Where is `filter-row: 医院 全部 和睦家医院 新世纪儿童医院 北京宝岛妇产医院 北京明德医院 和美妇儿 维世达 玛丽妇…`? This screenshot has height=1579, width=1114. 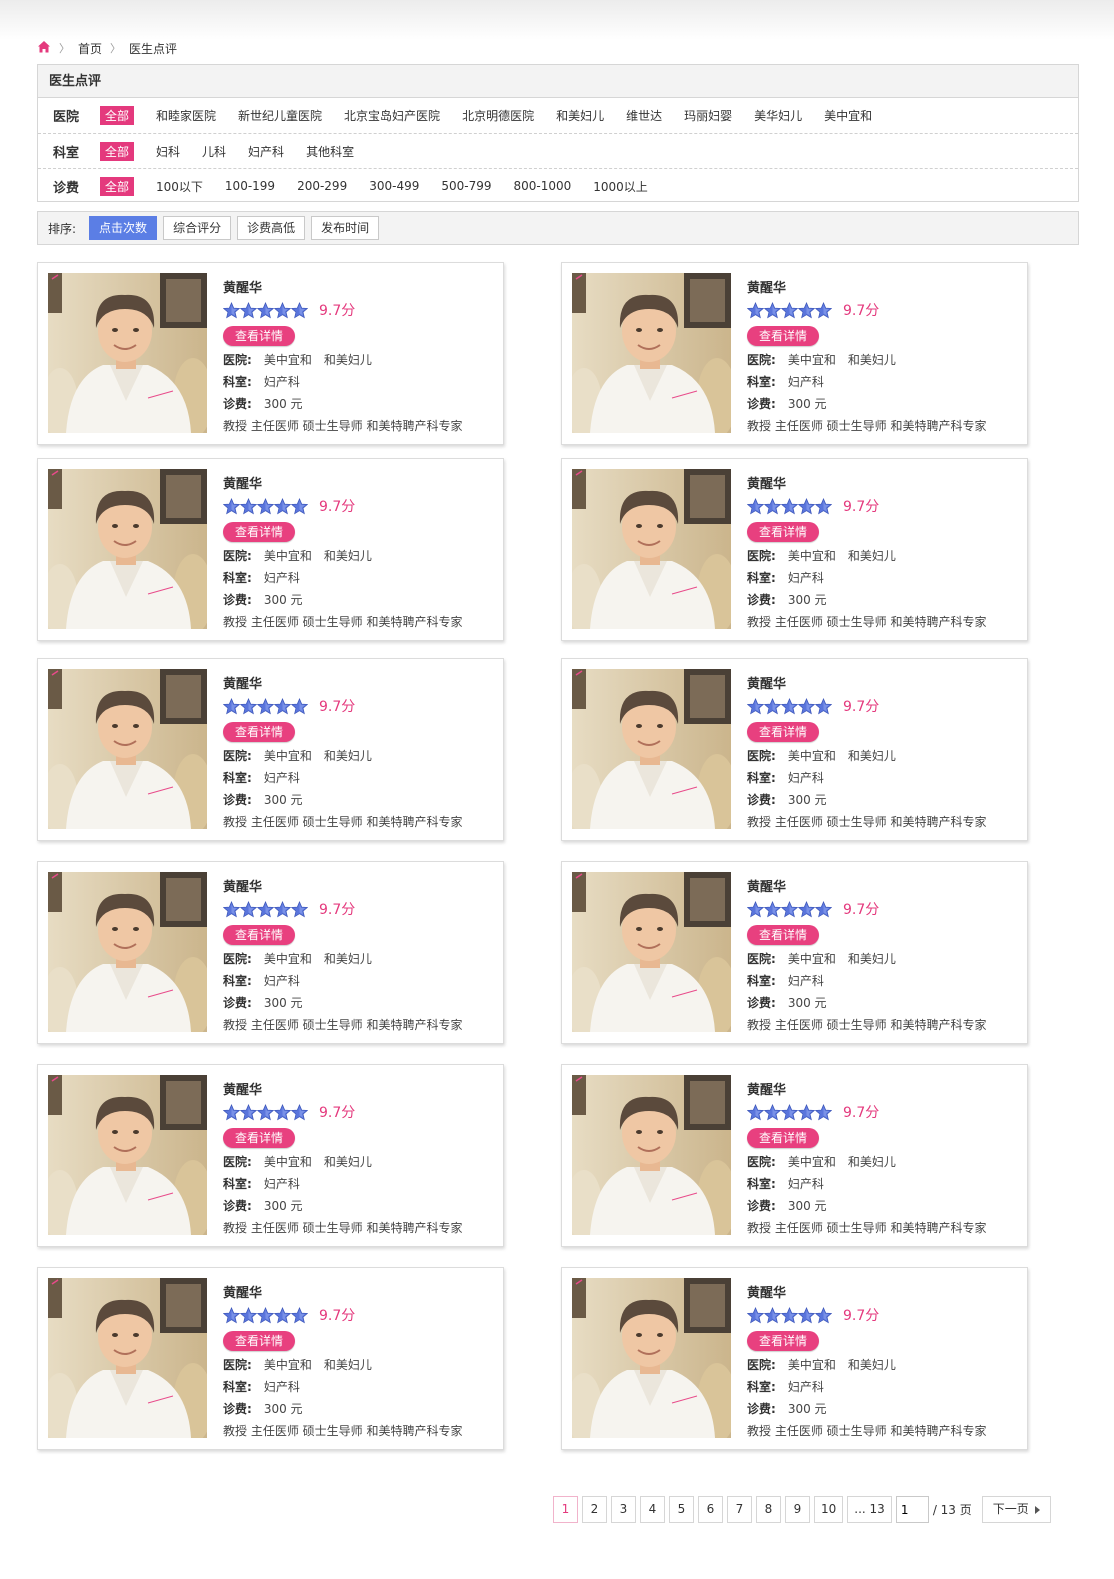
filter-row: 医院 全部 和睦家医院 新世纪儿童医院 北京宝岛妇产医院 北京明德医院 和美妇儿 维世达 玛丽妇… is located at coordinates (558, 115).